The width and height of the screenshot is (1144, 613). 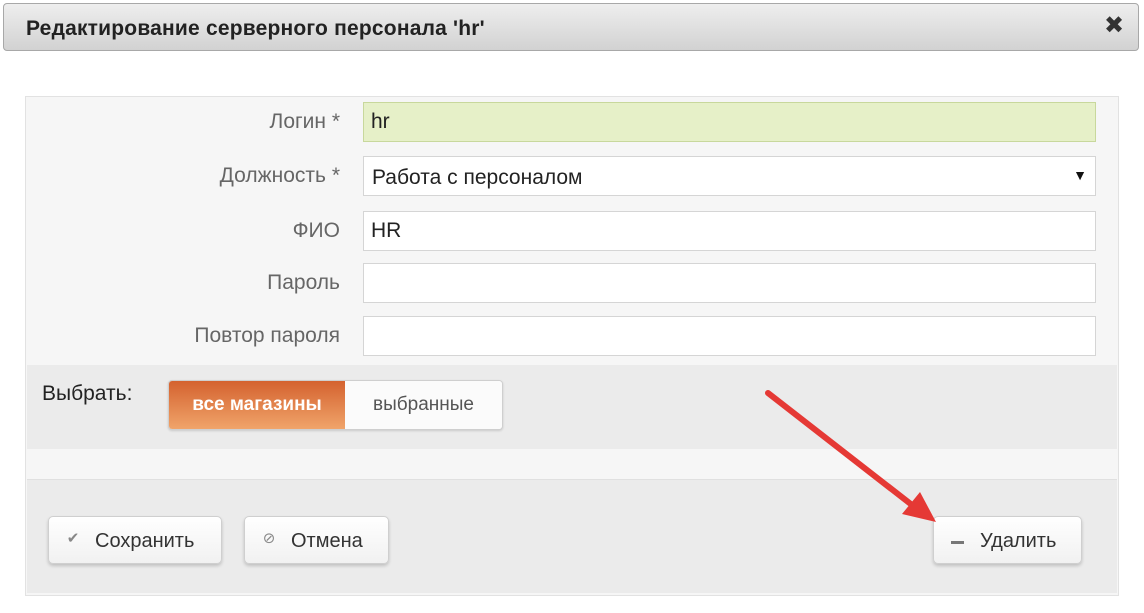 I want to click on save-button: ✔ Сохранить, so click(x=135, y=540).